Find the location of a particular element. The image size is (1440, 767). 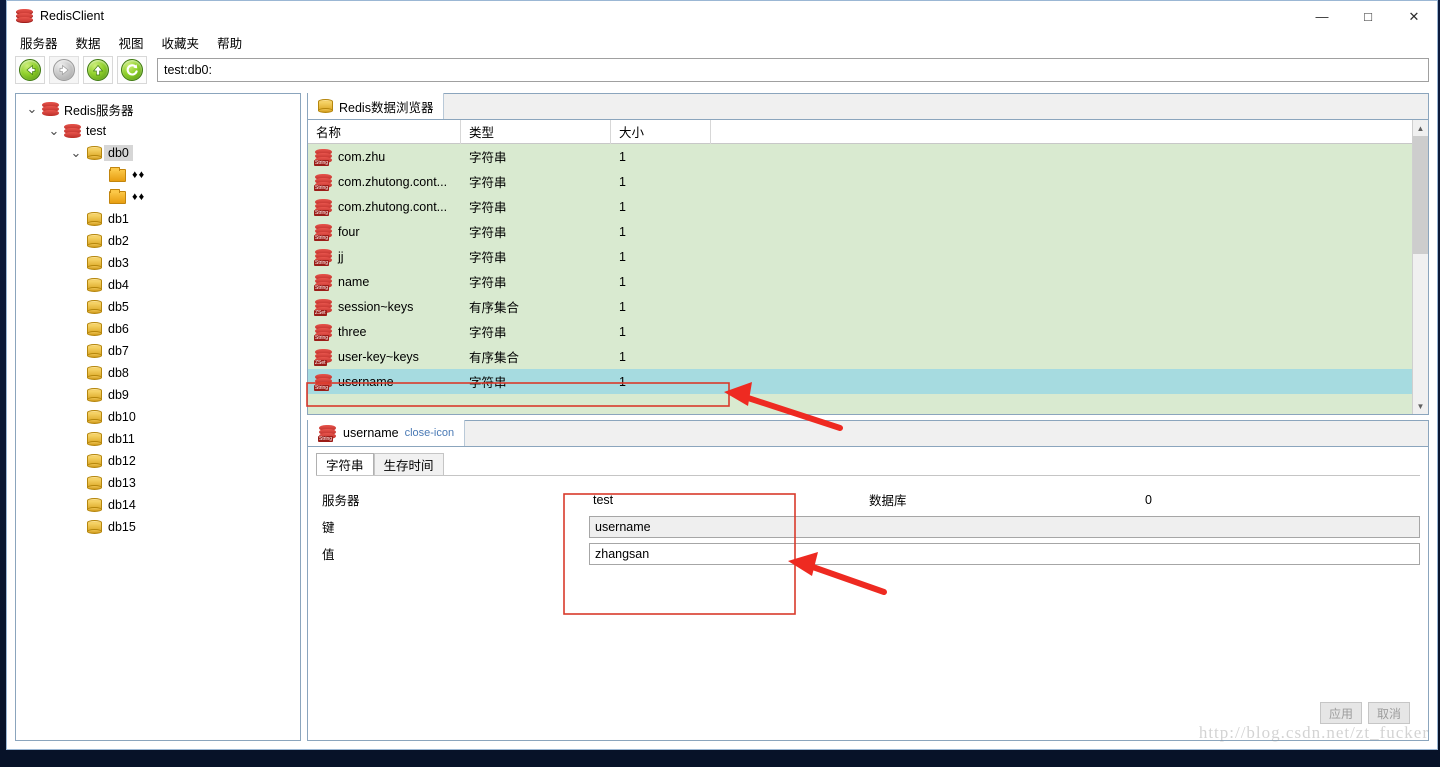

minimize-button: — is located at coordinates (1322, 16).